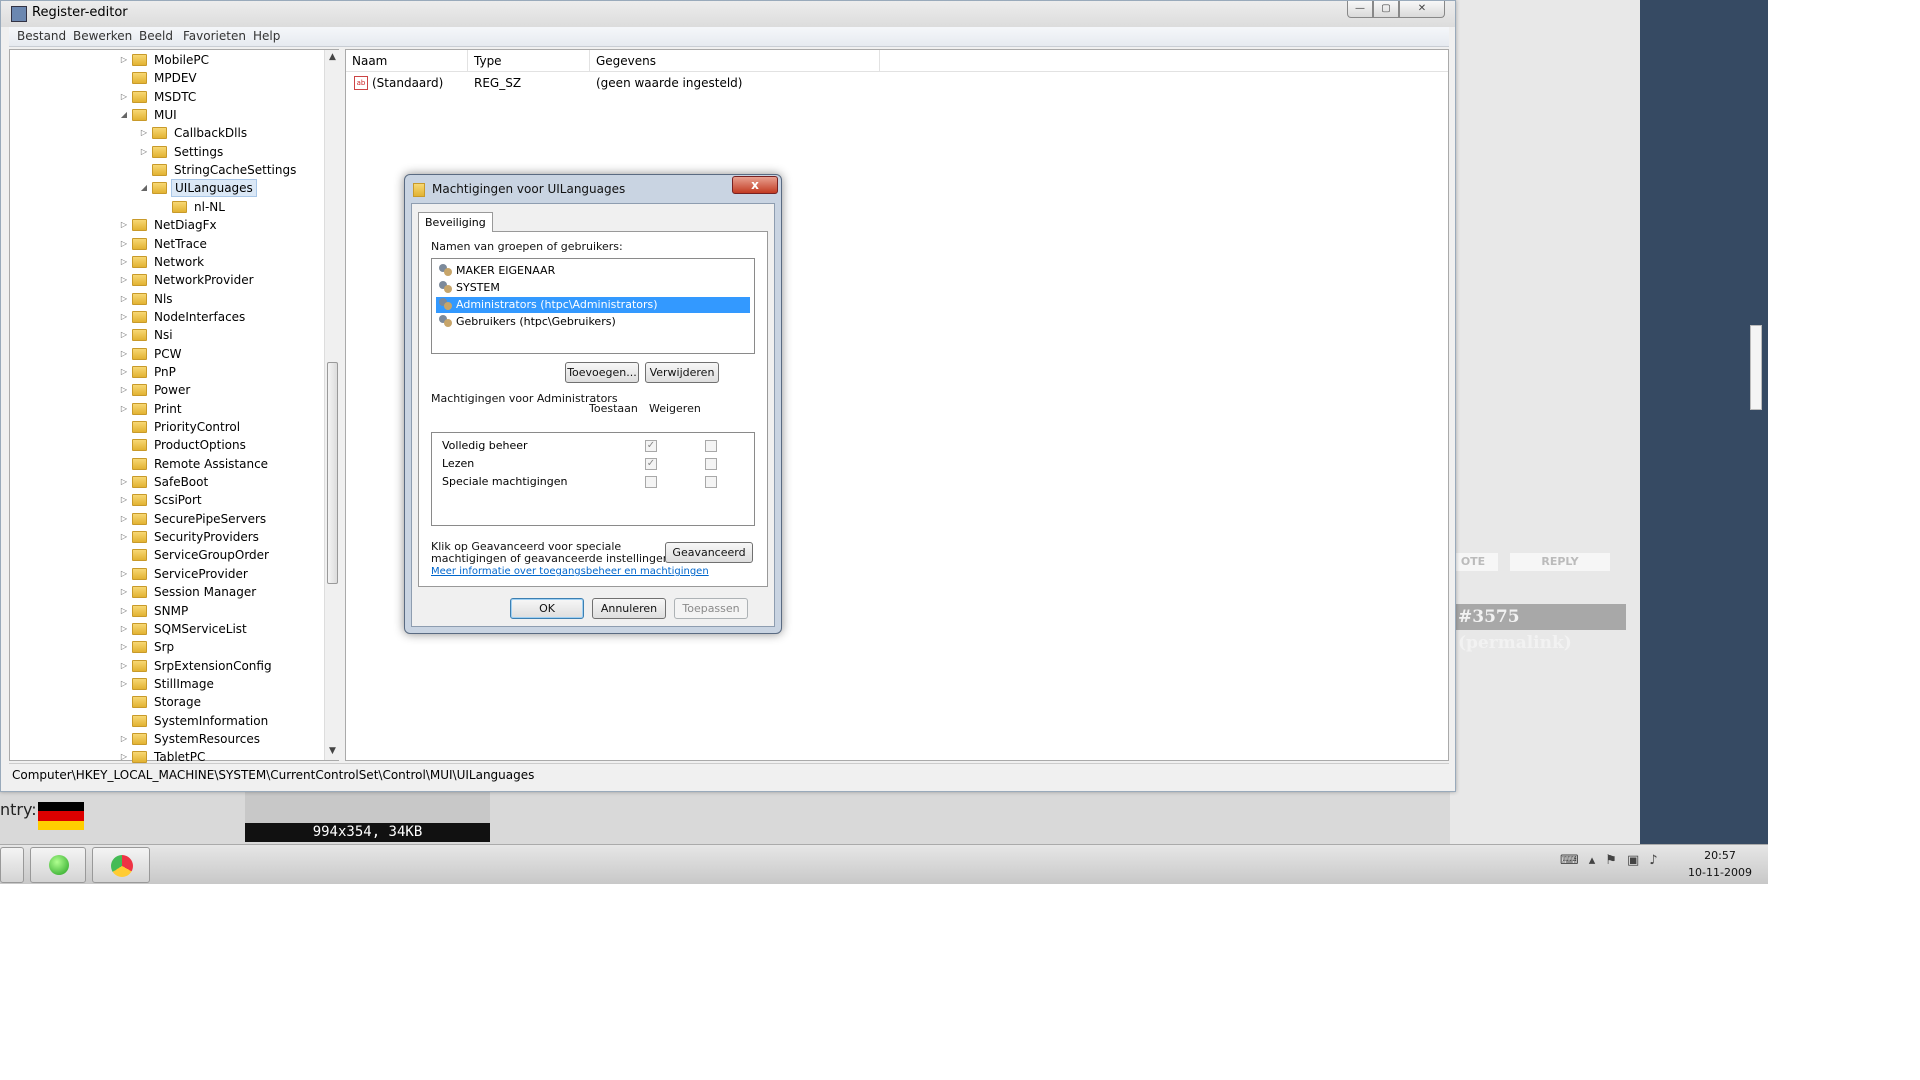 This screenshot has width=1920, height=1080. What do you see at coordinates (147, 647) in the screenshot?
I see `tree-node: ▷ Srp` at bounding box center [147, 647].